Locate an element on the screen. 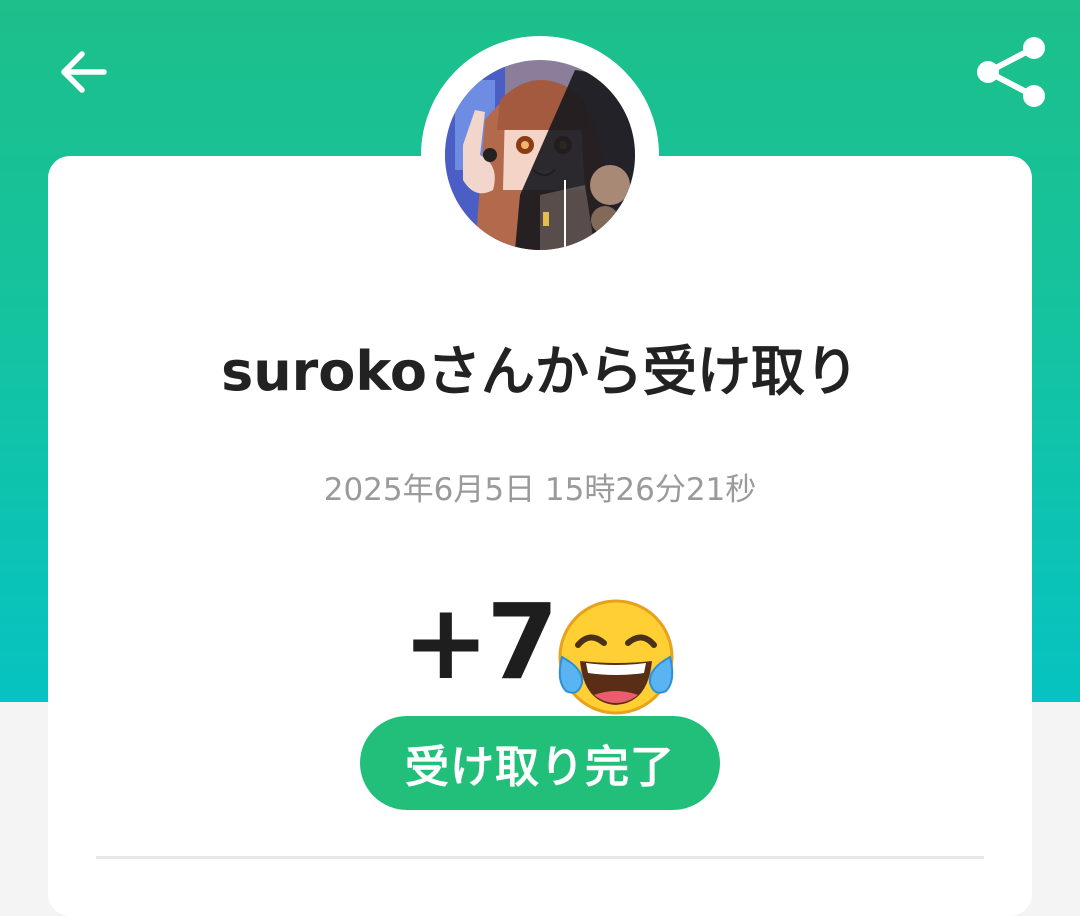 Image resolution: width=1080 pixels, height=916 pixels. avatar is located at coordinates (540, 155).